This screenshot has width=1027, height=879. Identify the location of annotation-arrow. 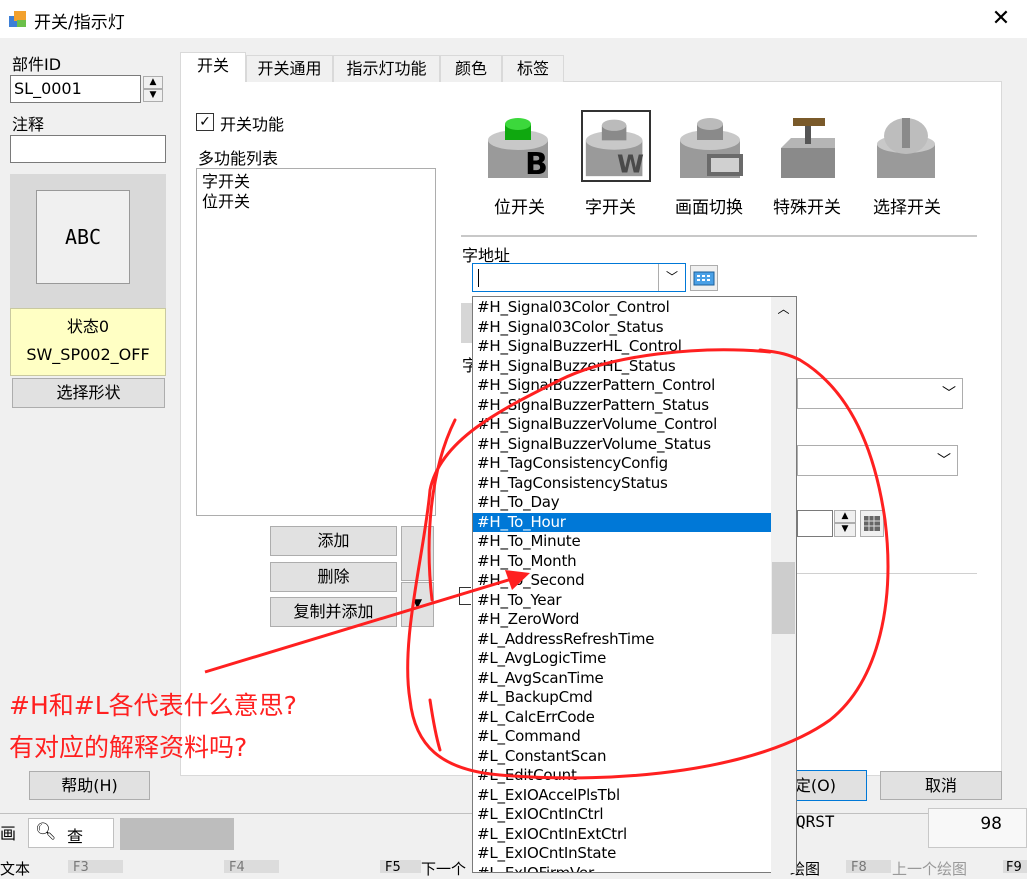
(365, 623).